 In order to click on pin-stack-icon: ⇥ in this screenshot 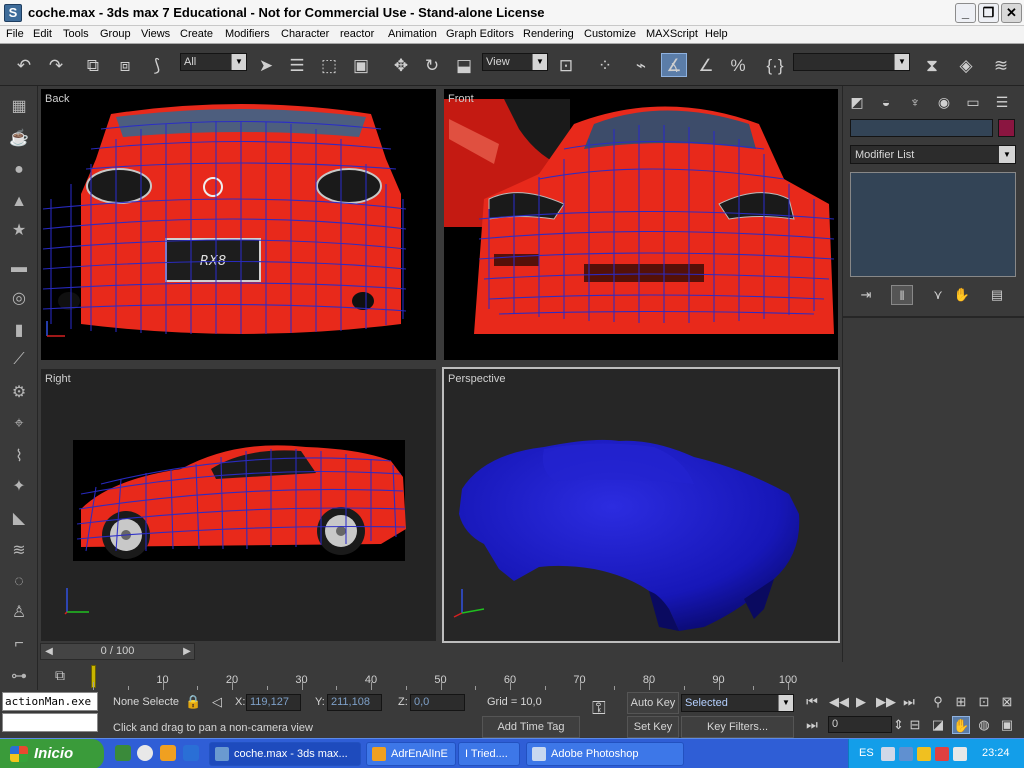, I will do `click(866, 295)`.